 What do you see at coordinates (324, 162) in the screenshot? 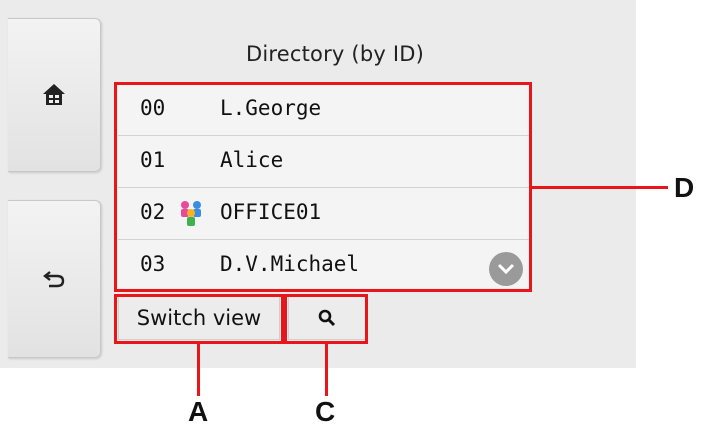
I see `list-item: 01 Alice` at bounding box center [324, 162].